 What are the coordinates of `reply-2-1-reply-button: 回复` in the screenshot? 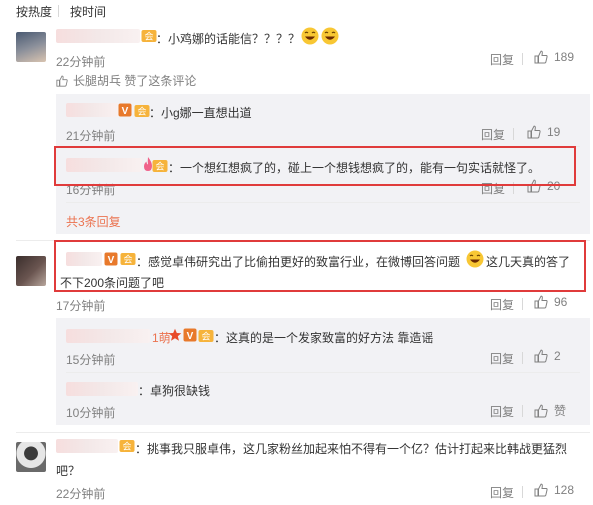 It's located at (502, 358).